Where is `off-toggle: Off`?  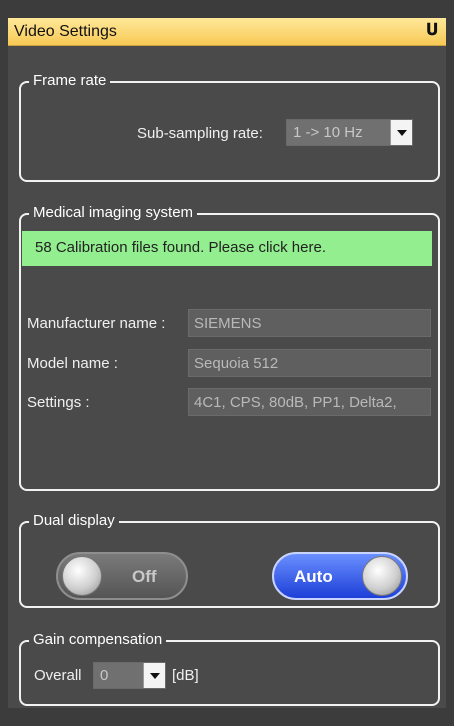
off-toggle: Off is located at coordinates (122, 576).